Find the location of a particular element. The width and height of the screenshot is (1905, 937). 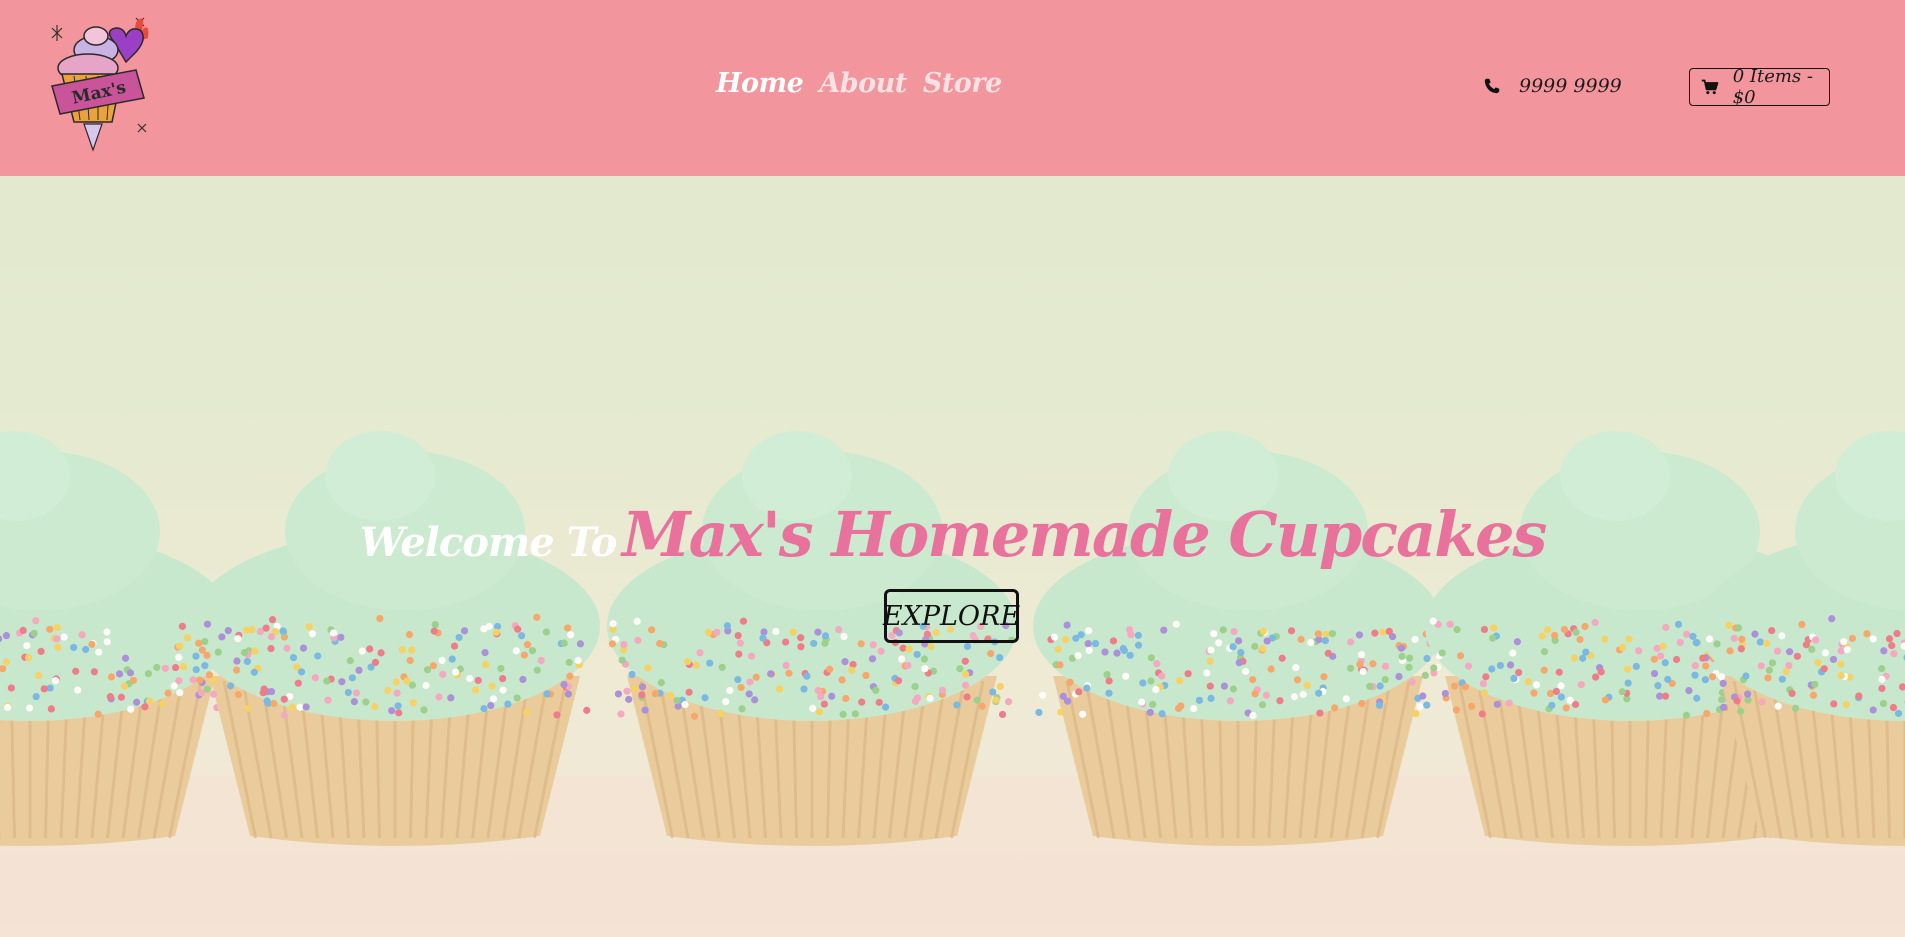

phone-contact: 9999 9999 is located at coordinates (1552, 86).